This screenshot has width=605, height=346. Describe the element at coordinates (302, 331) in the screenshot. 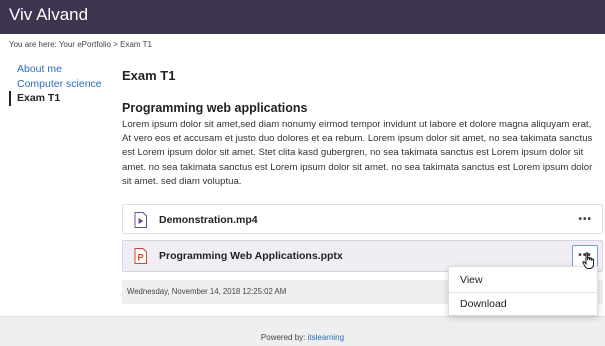

I see `footer: Powered by: itslearning` at that location.